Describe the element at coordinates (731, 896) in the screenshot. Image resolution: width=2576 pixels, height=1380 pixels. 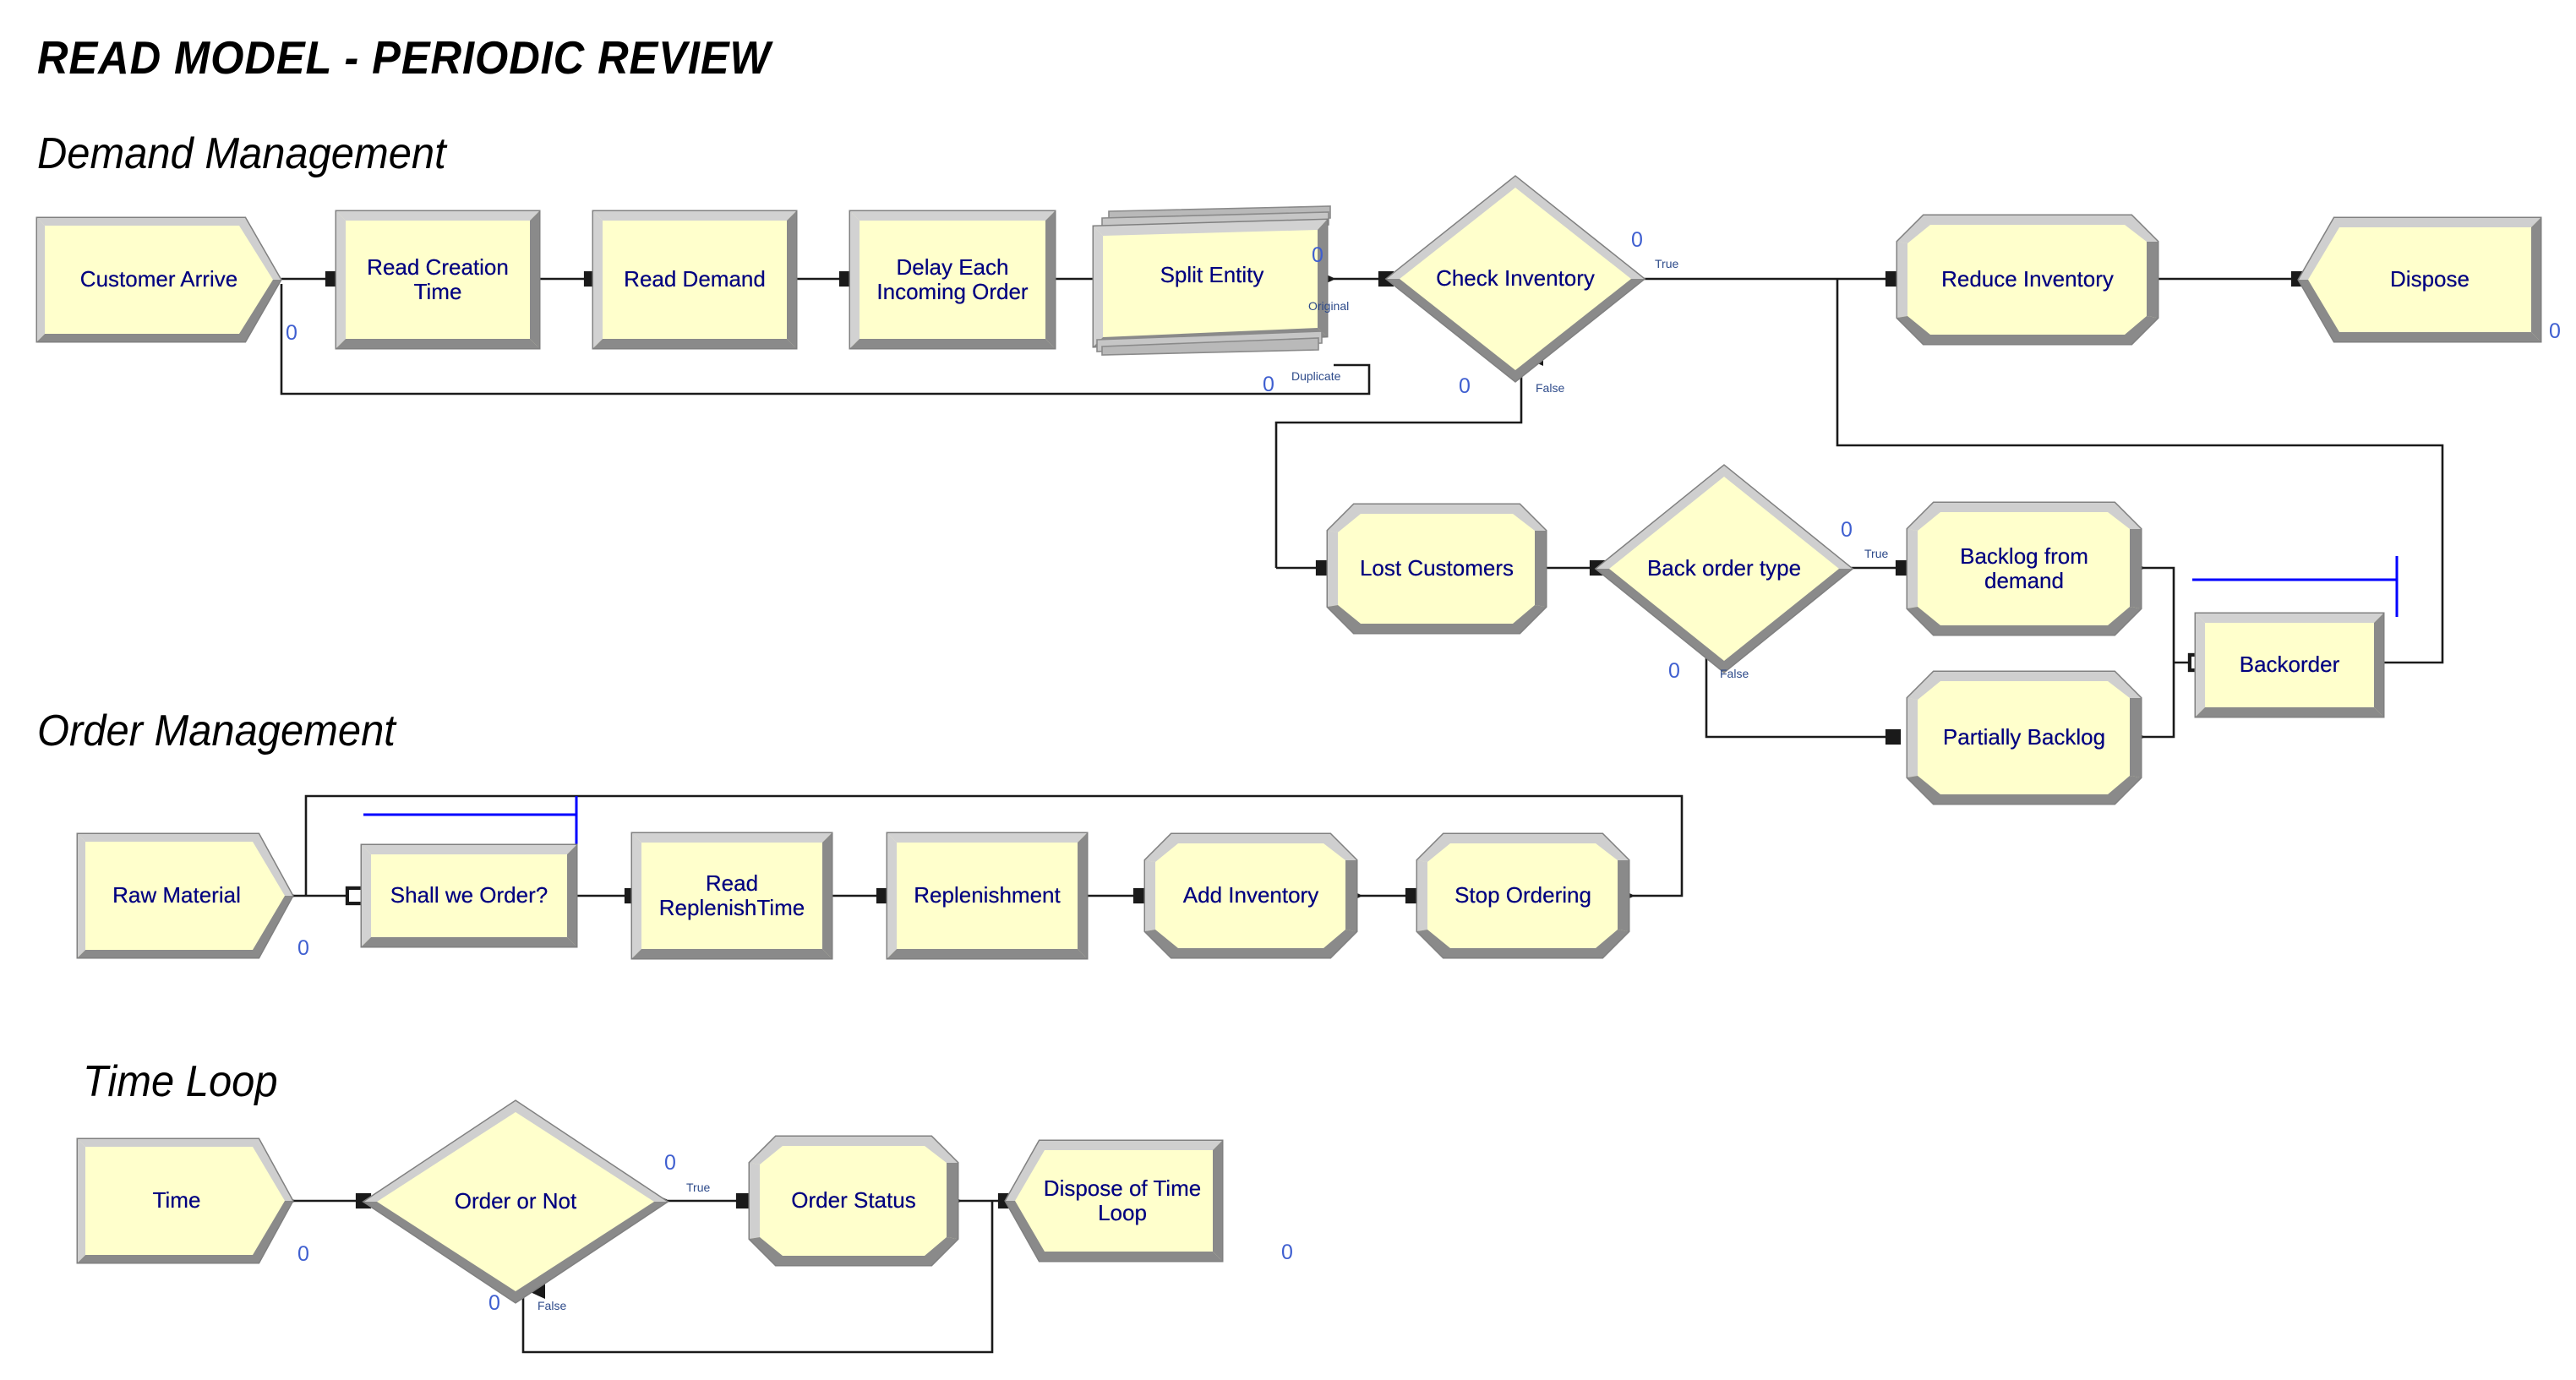
I see `node-read-replenishtime: Read ReplenishTime` at that location.